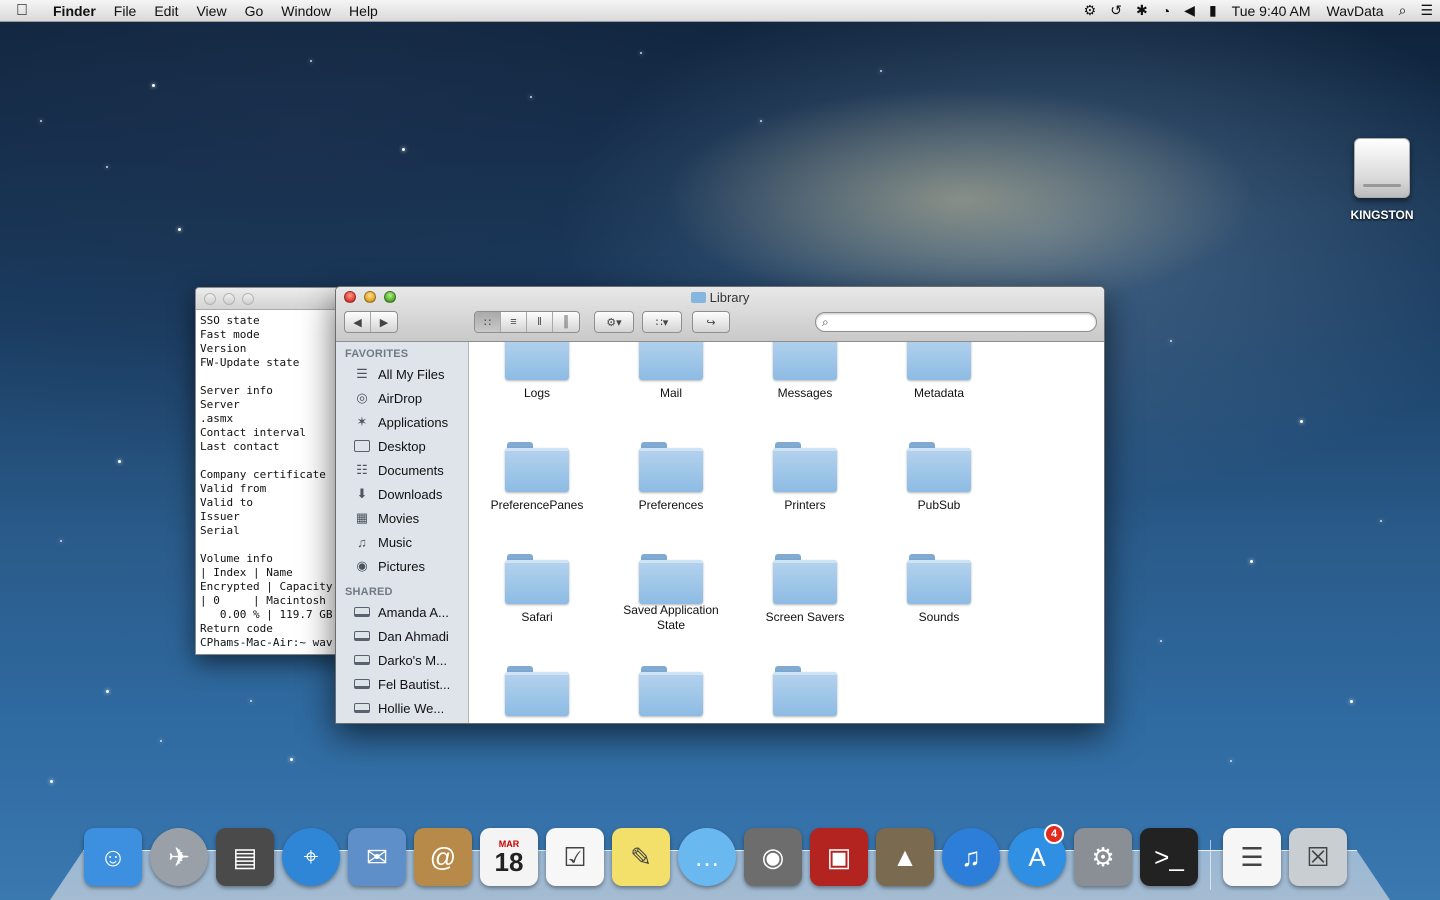 This screenshot has height=900, width=1440. What do you see at coordinates (540, 322) in the screenshot?
I see `column-view-button: ‖` at bounding box center [540, 322].